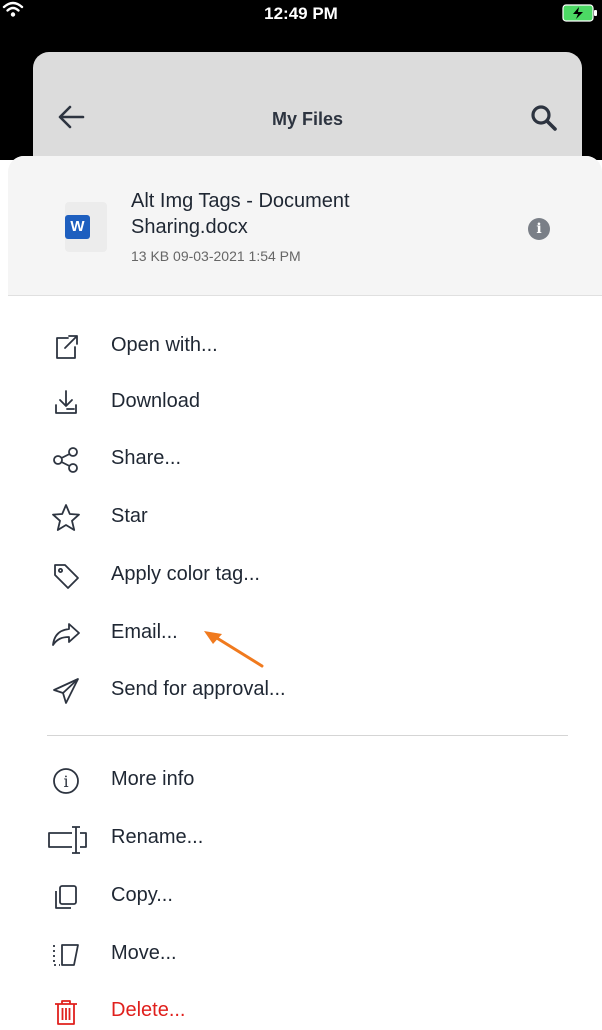  Describe the element at coordinates (544, 120) in the screenshot. I see `search-icon` at that location.